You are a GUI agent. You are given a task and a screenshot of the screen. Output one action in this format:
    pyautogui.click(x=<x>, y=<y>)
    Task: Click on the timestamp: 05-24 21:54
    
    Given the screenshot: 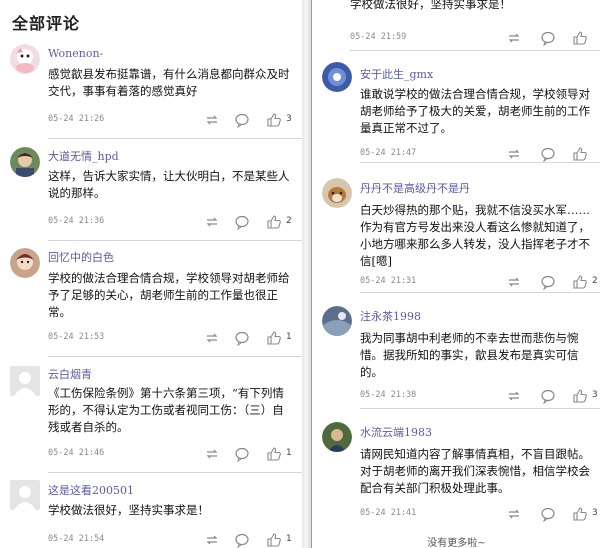 What is the action you would take?
    pyautogui.click(x=76, y=539)
    